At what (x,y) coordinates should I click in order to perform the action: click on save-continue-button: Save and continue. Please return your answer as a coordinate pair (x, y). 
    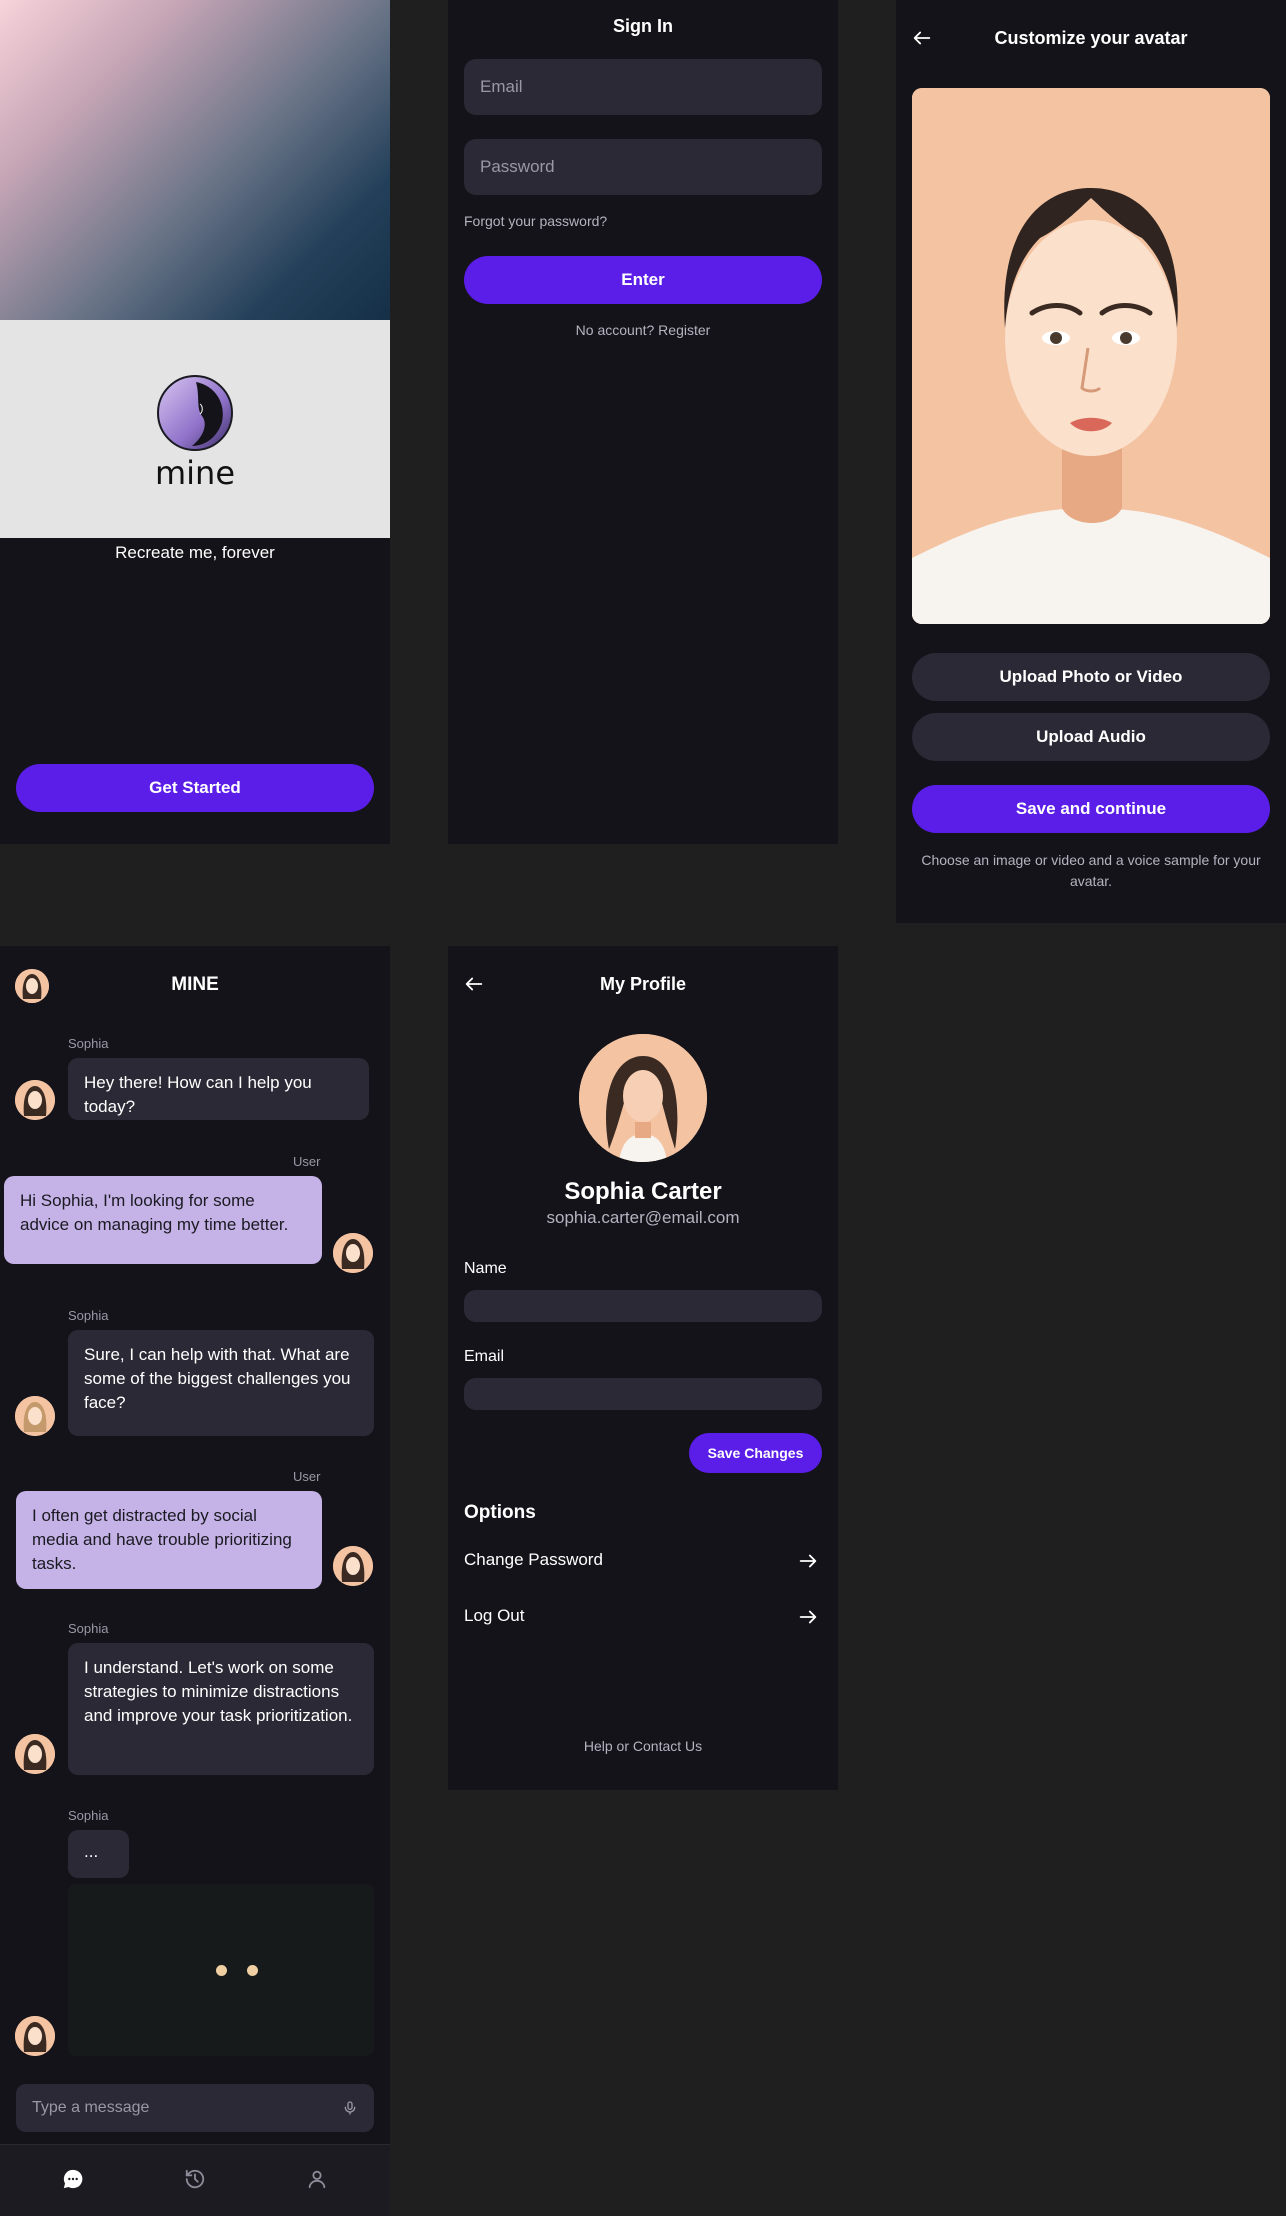
    Looking at the image, I should click on (1091, 809).